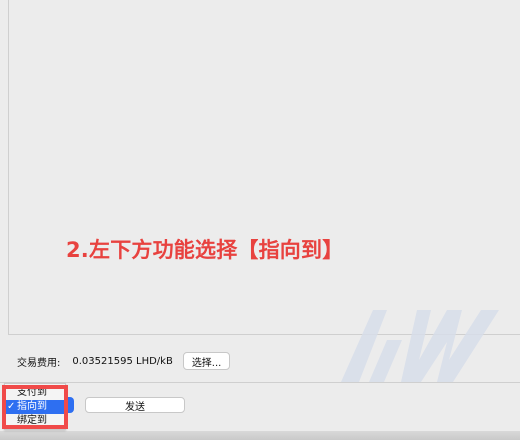 This screenshot has height=440, width=520. Describe the element at coordinates (420, 346) in the screenshot. I see `aw-watermark-icon` at that location.